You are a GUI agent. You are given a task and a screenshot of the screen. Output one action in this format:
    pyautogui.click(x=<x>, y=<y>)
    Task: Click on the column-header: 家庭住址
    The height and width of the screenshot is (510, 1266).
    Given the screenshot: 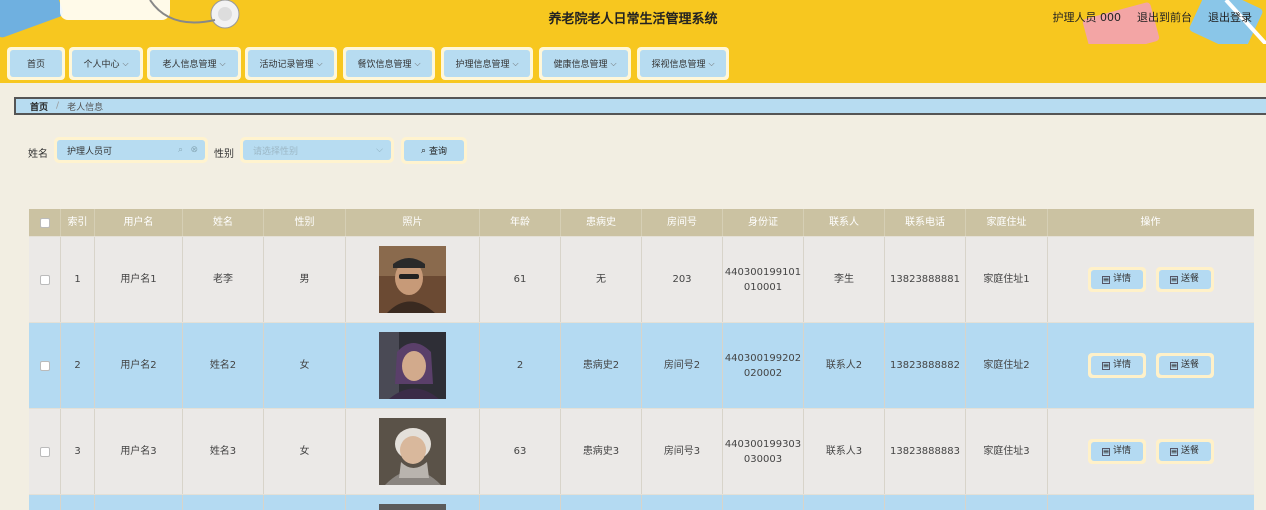 What is the action you would take?
    pyautogui.click(x=1007, y=222)
    